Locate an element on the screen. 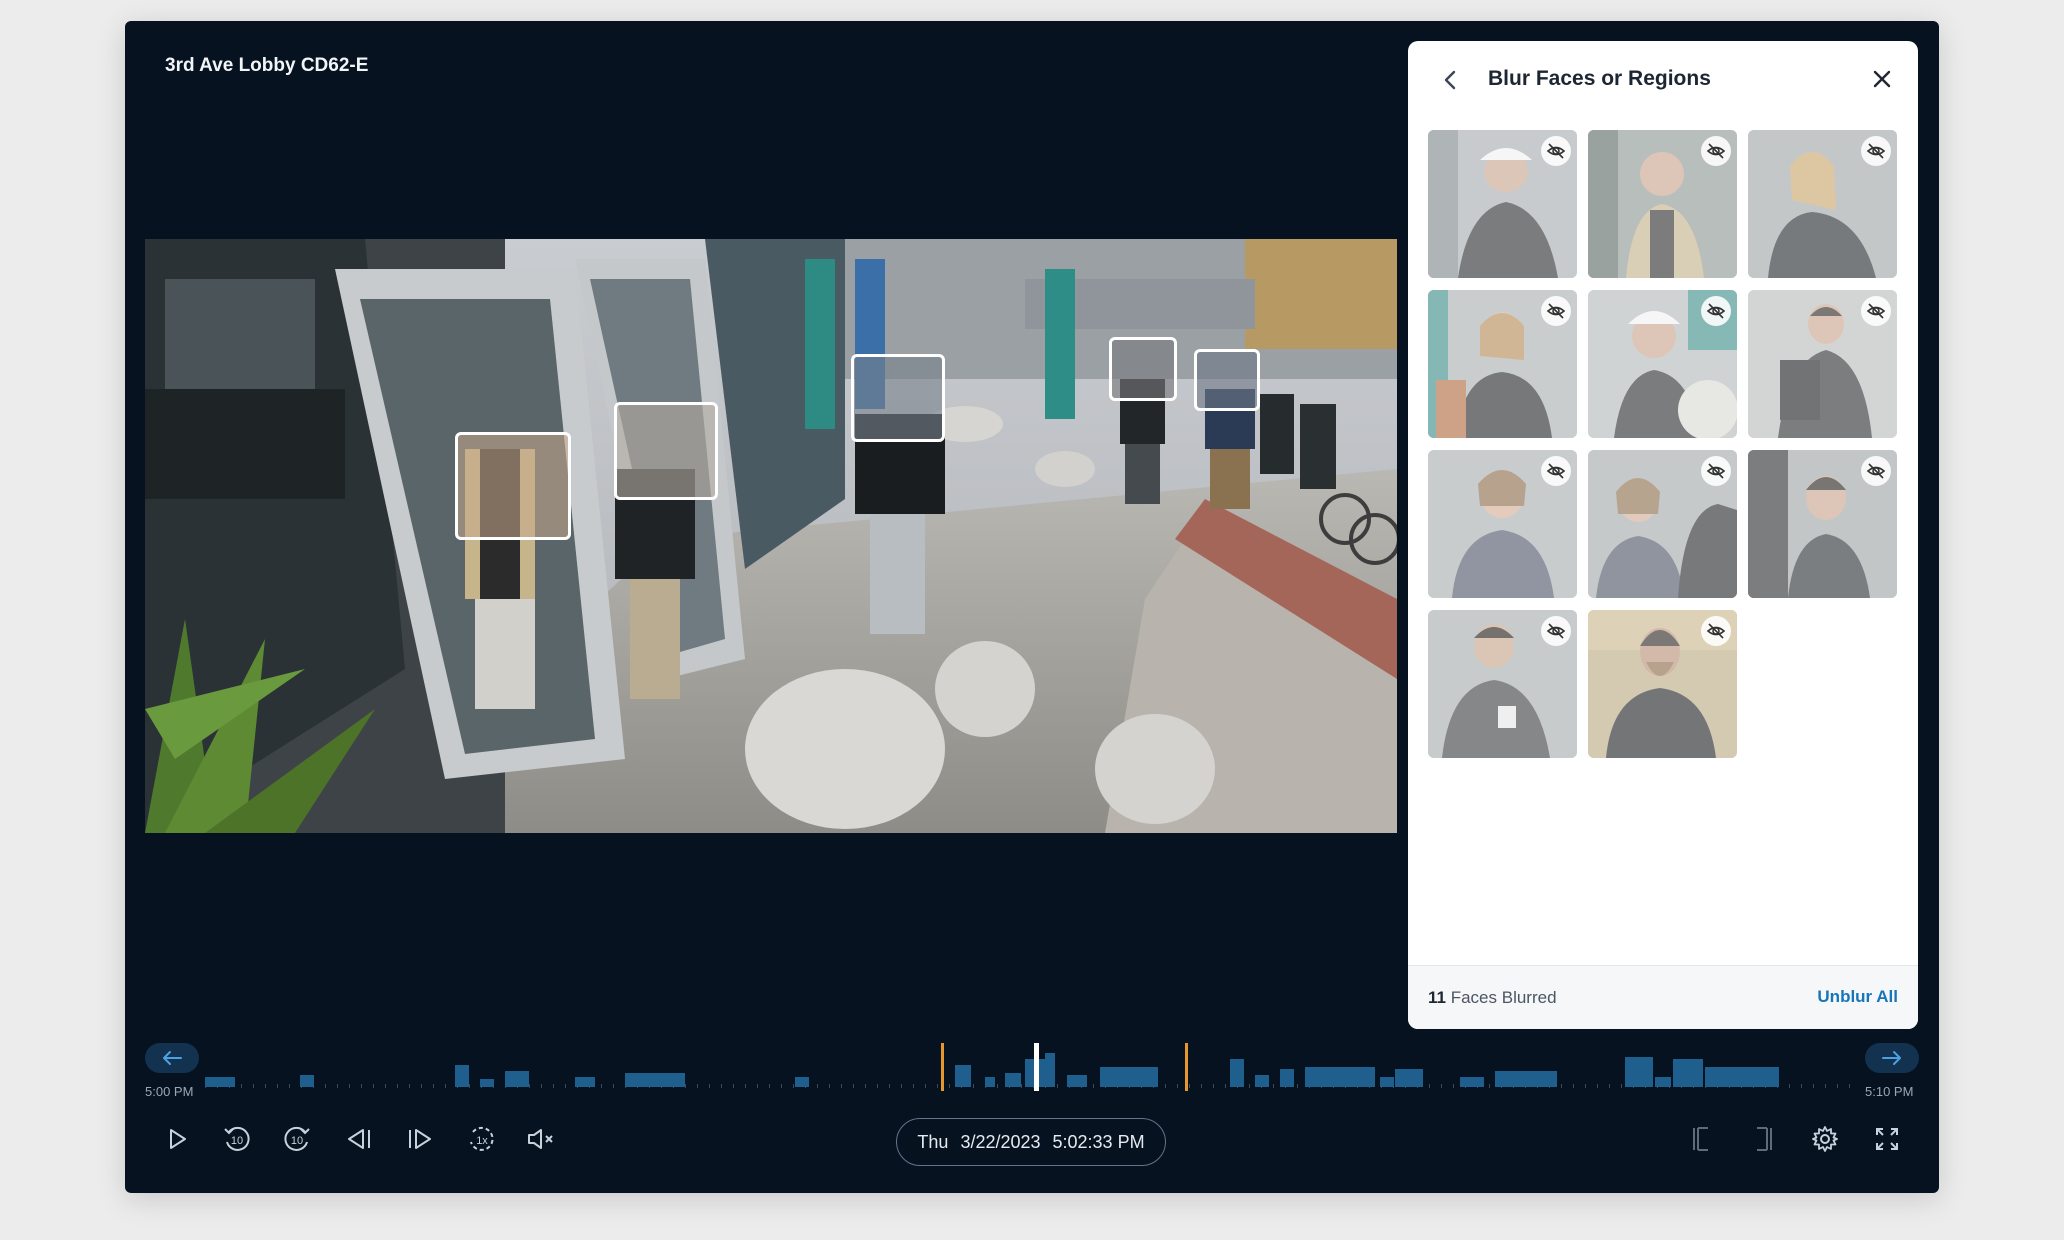 The width and height of the screenshot is (2064, 1240). current-time: 5:02:33 PM is located at coordinates (1098, 1141).